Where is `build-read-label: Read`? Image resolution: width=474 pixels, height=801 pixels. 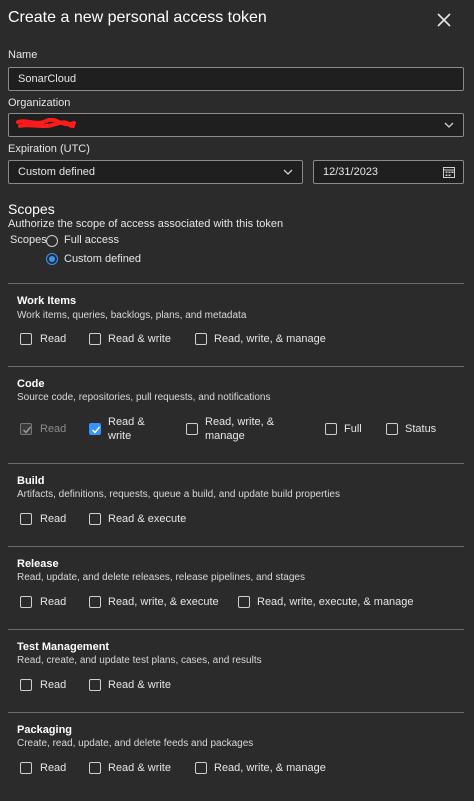
build-read-label: Read is located at coordinates (53, 519).